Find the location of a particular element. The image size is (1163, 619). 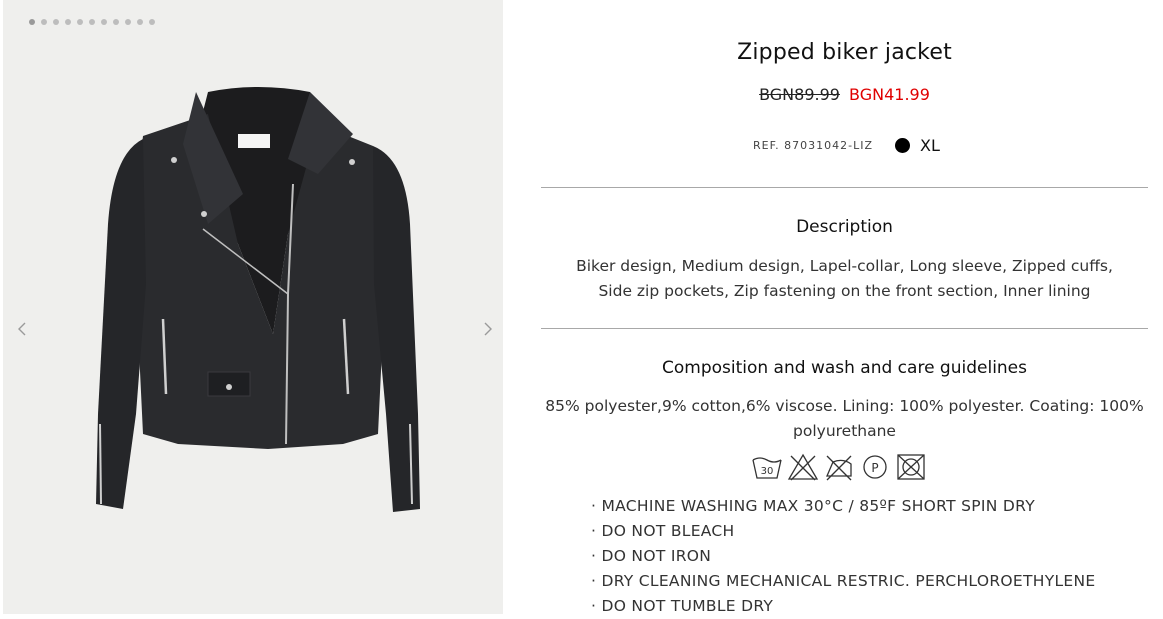

product-reference: REF. 87031042-LIZ is located at coordinates (813, 145).